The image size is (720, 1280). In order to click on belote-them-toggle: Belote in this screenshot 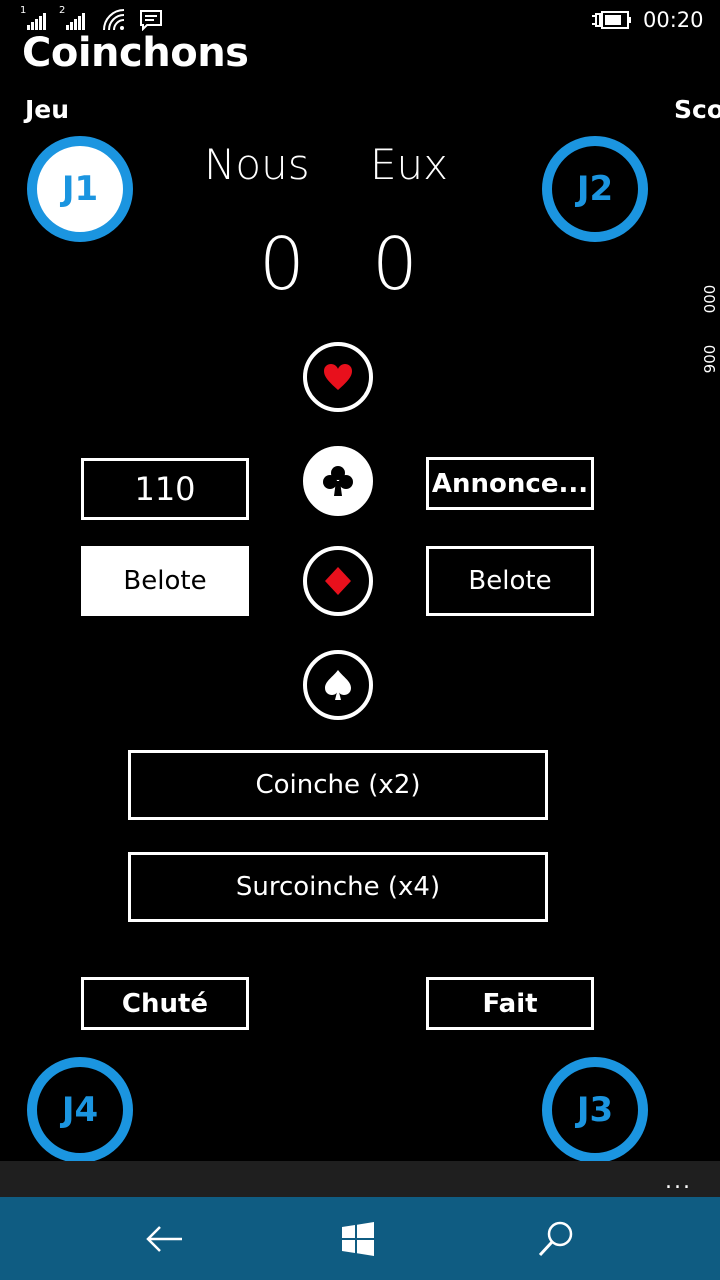, I will do `click(510, 581)`.